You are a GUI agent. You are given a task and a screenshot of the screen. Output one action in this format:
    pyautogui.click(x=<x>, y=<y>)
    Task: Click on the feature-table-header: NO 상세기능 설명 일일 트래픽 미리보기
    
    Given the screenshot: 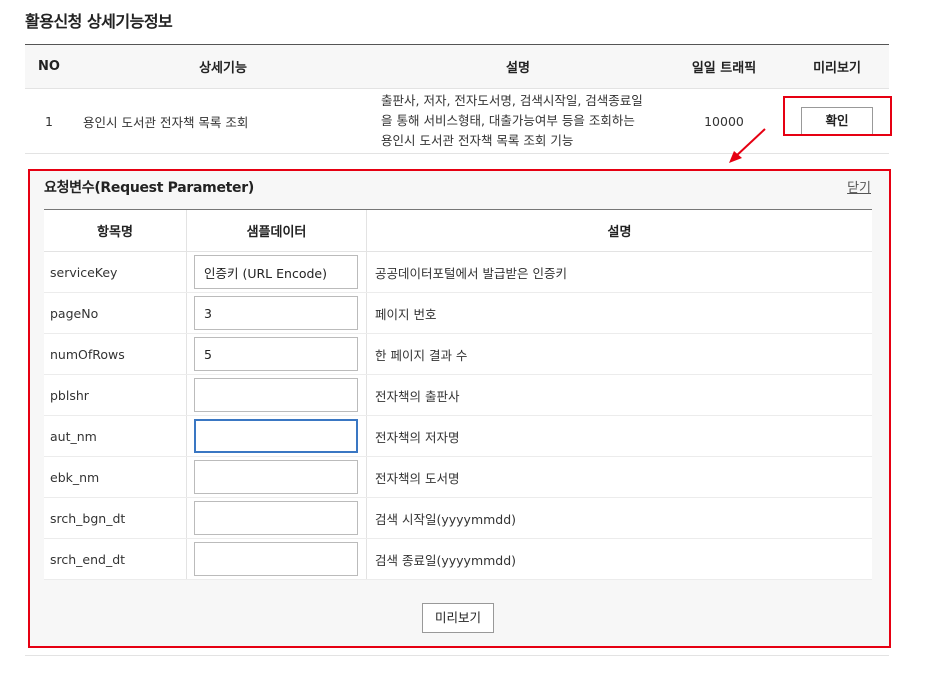 What is the action you would take?
    pyautogui.click(x=457, y=67)
    